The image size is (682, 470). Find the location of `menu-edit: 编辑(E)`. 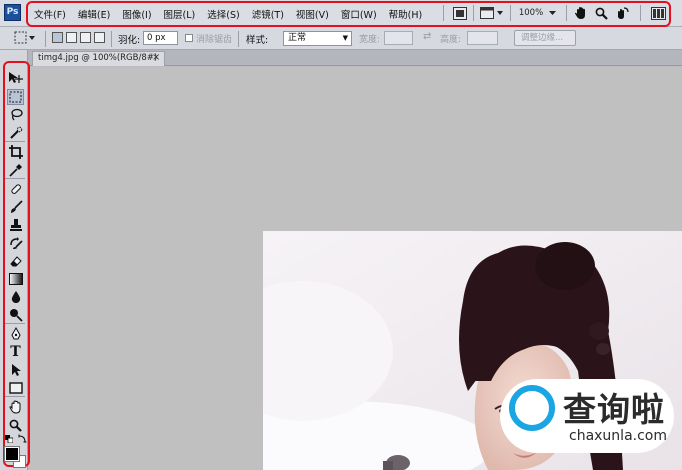

menu-edit: 编辑(E) is located at coordinates (94, 14).